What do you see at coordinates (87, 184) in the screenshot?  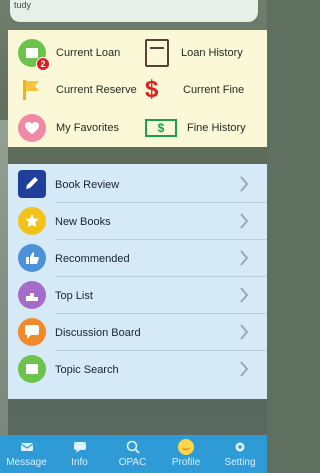 I see `list-item-label: Book Review` at bounding box center [87, 184].